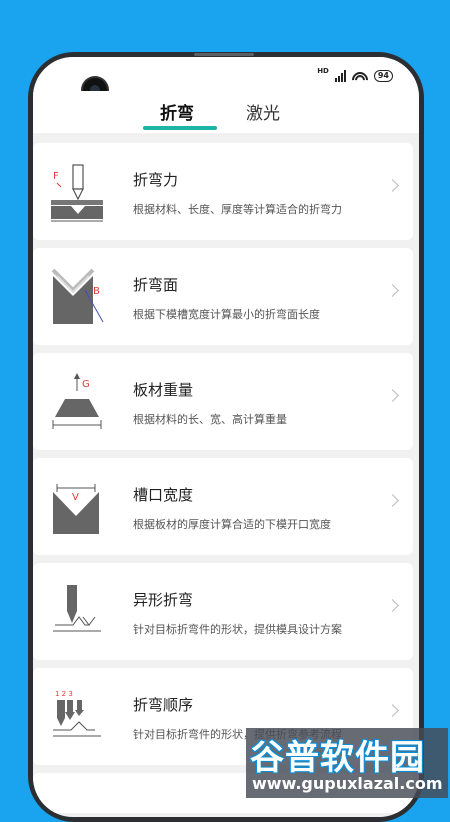  I want to click on list-item-special-bending: 异形折弯 针对目标折弯件的形状，提供模具设计方案, so click(223, 611).